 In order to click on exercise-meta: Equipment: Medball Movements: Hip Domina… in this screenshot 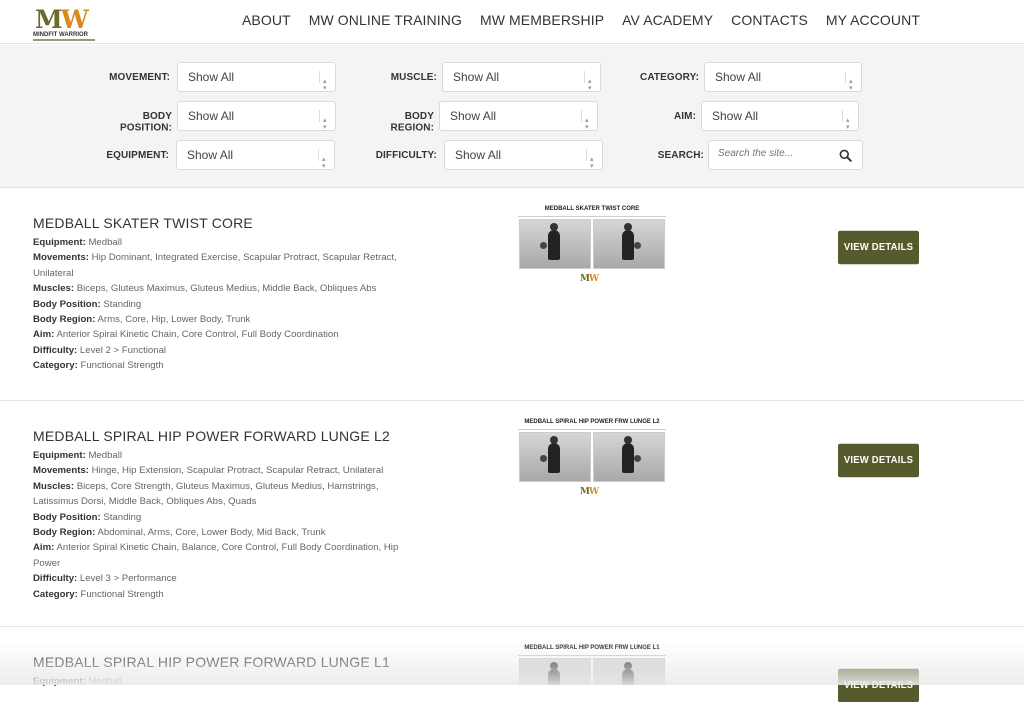, I will do `click(220, 304)`.